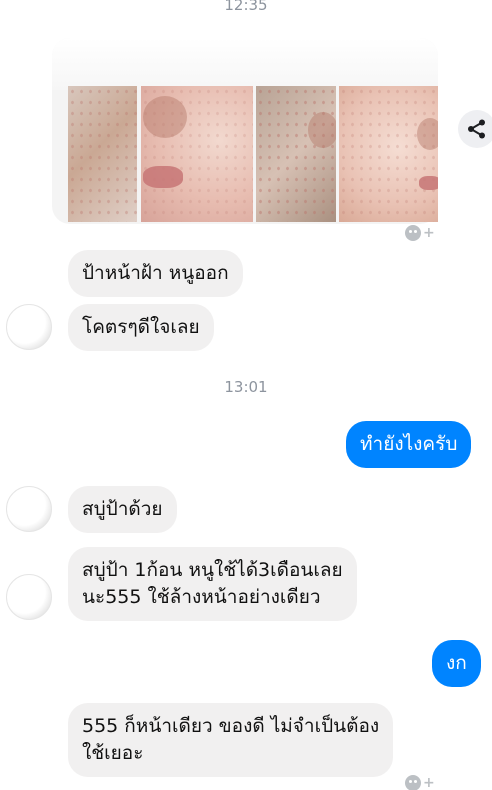 Image resolution: width=492 pixels, height=790 pixels. What do you see at coordinates (122, 509) in the screenshot?
I see `message-bubble-incoming: สบู่ป้าด้วย` at bounding box center [122, 509].